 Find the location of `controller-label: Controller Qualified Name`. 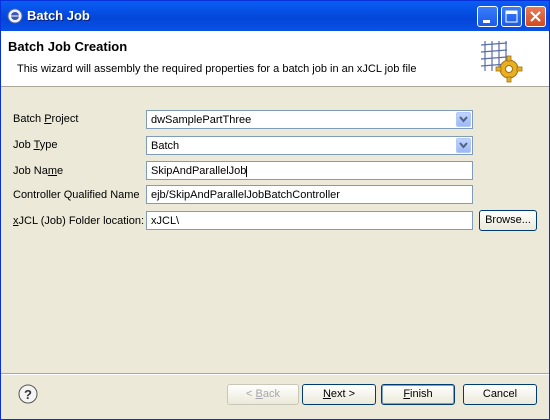

controller-label: Controller Qualified Name is located at coordinates (76, 195).